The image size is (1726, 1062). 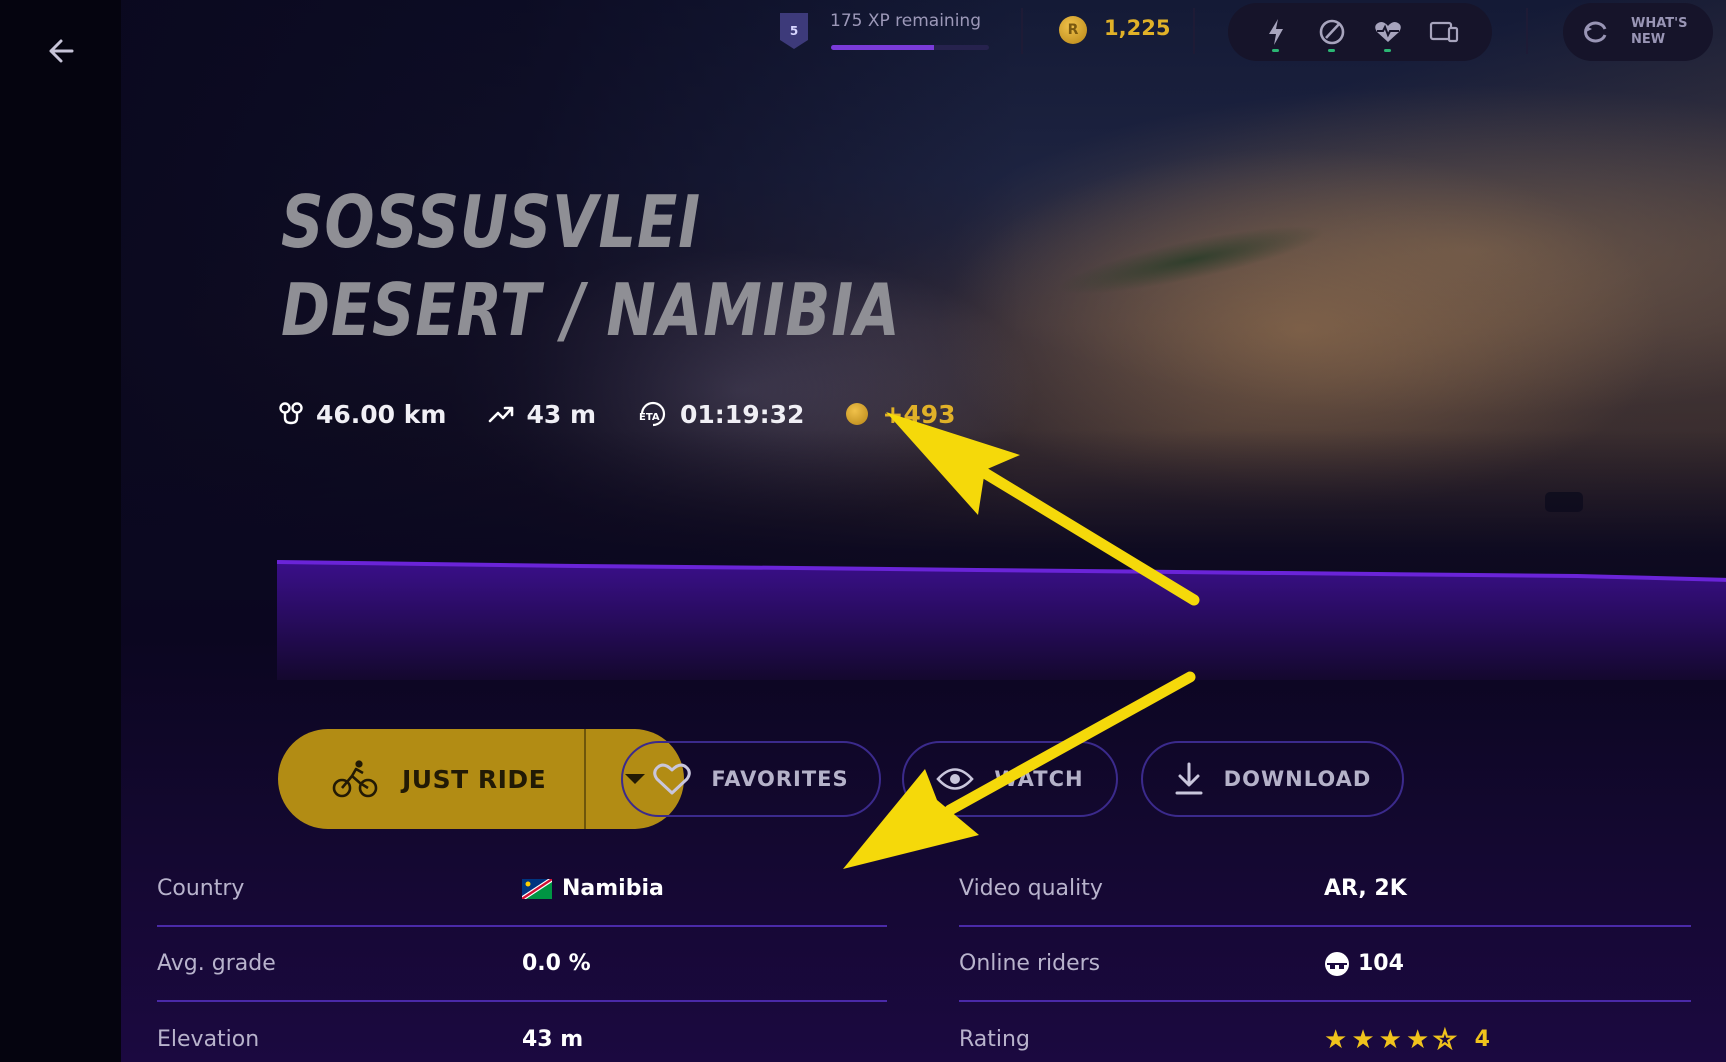 I want to click on detail-label: Rating, so click(x=994, y=1039).